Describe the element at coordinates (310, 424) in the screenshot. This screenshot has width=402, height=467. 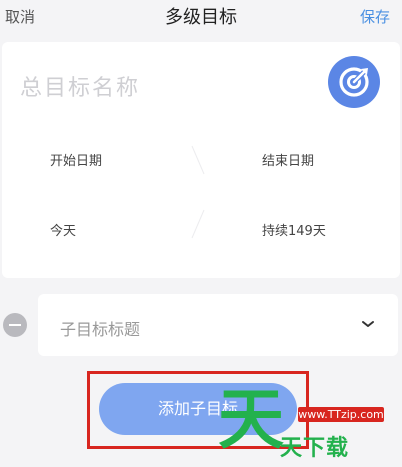
I see `watermark: 天 www.TTzip.com 天下载` at that location.